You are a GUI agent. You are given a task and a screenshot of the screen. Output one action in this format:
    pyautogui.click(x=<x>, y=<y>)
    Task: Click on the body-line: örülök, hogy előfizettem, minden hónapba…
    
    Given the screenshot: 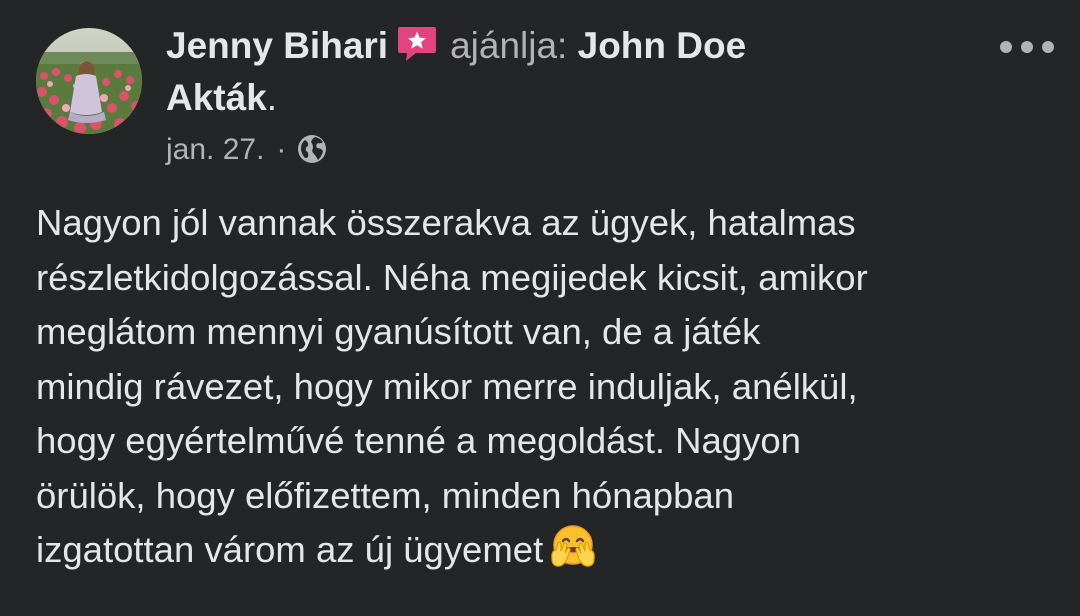 What is the action you would take?
    pyautogui.click(x=385, y=495)
    